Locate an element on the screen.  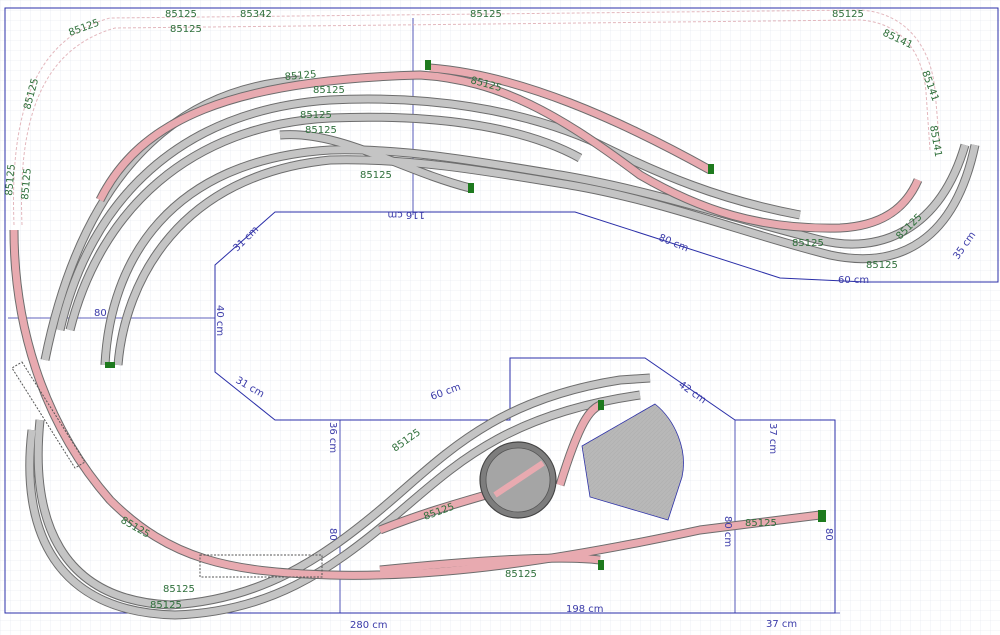
dimension-label: 40 cm is located at coordinates (219, 320).